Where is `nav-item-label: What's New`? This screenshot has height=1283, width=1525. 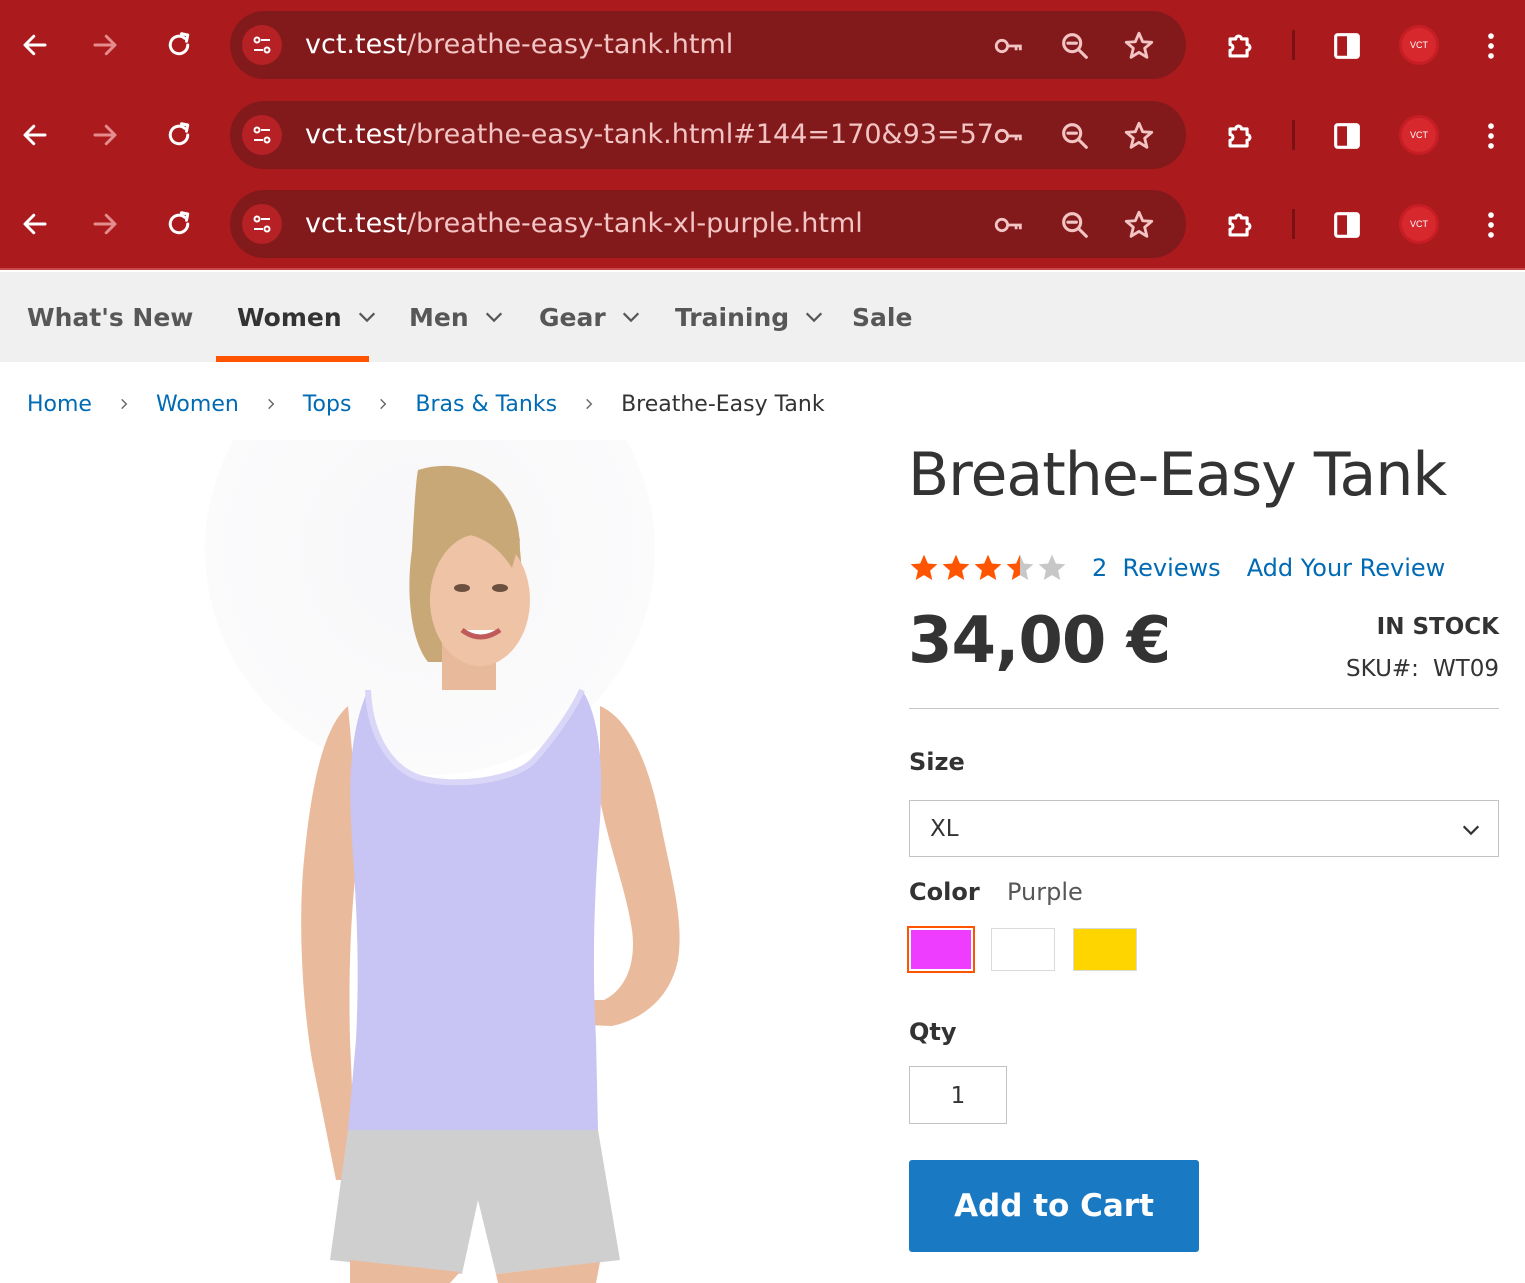 nav-item-label: What's New is located at coordinates (110, 317).